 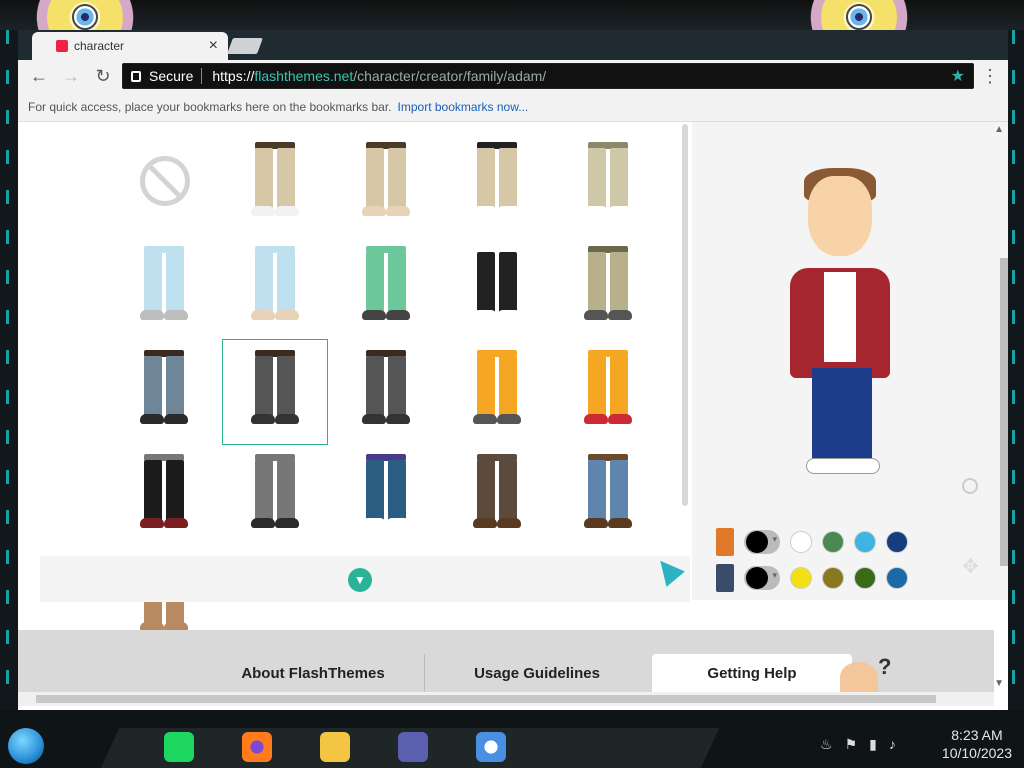 I want to click on clock-time: 8:23 AM, so click(x=977, y=735).